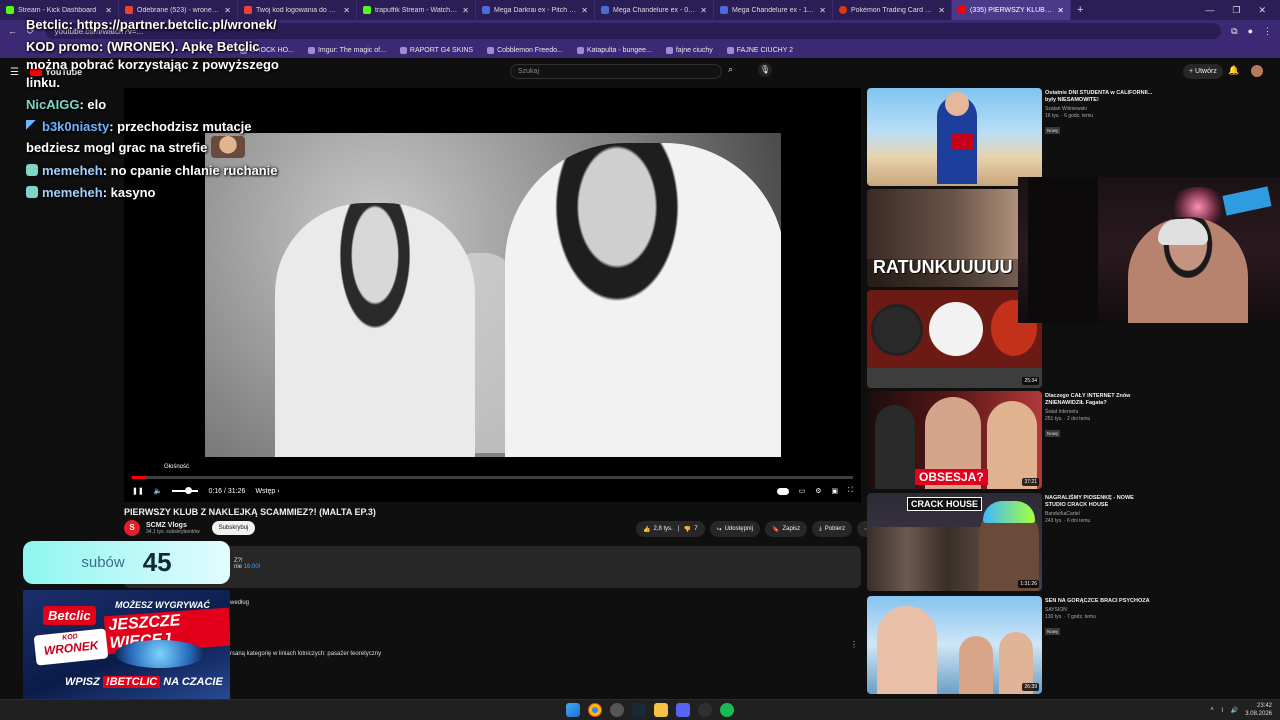 Image resolution: width=1280 pixels, height=720 pixels. Describe the element at coordinates (573, 710) in the screenshot. I see `windows-start-icon` at that location.